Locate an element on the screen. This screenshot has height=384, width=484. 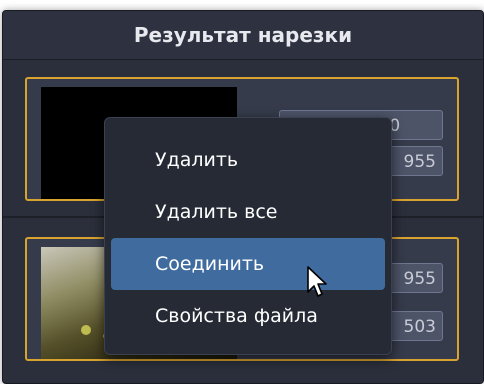
menu-item-file-properties: Свойства файла is located at coordinates (248, 316).